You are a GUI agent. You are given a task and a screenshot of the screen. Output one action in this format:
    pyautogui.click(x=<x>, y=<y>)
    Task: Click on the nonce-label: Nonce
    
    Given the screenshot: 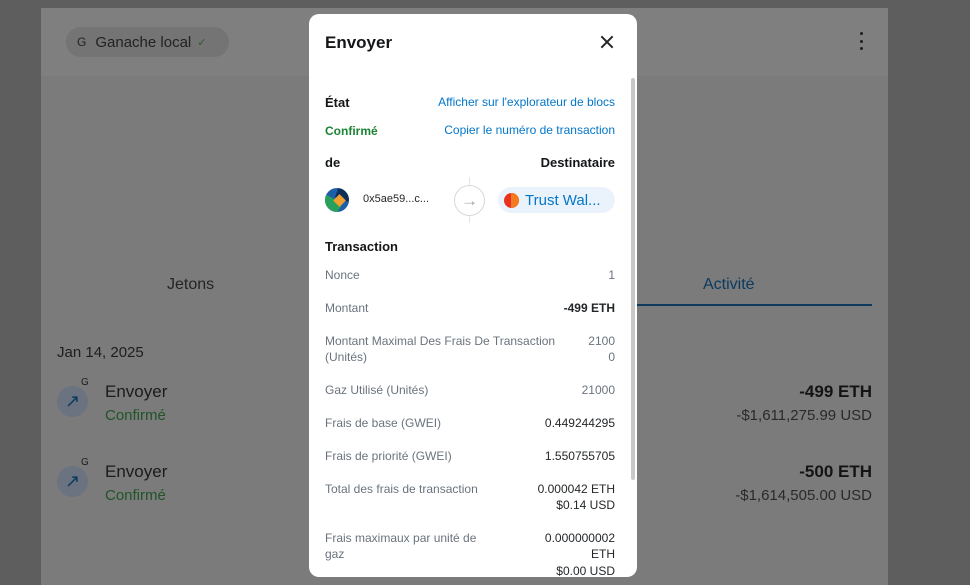 What is the action you would take?
    pyautogui.click(x=342, y=275)
    